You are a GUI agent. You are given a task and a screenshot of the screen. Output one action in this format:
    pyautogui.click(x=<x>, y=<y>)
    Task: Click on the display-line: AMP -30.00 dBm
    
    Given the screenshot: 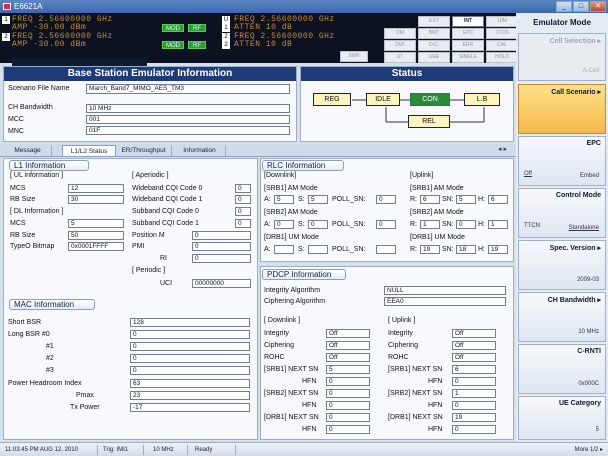 What is the action you would take?
    pyautogui.click(x=49, y=27)
    